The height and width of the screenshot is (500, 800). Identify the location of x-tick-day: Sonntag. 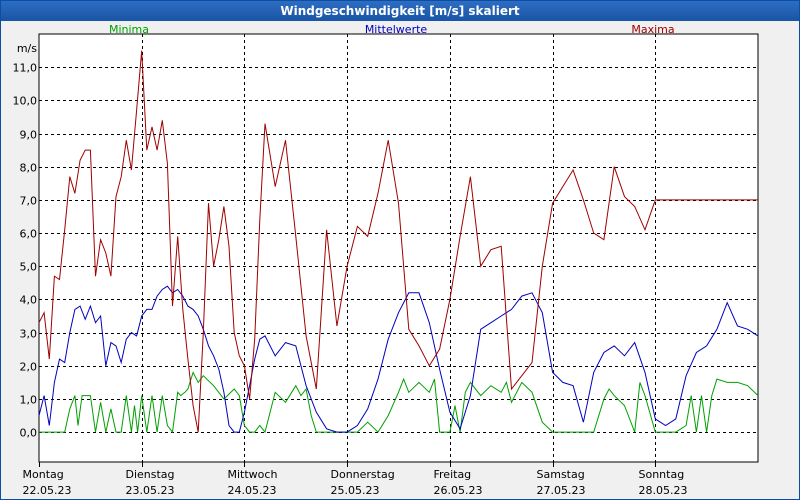
(662, 474).